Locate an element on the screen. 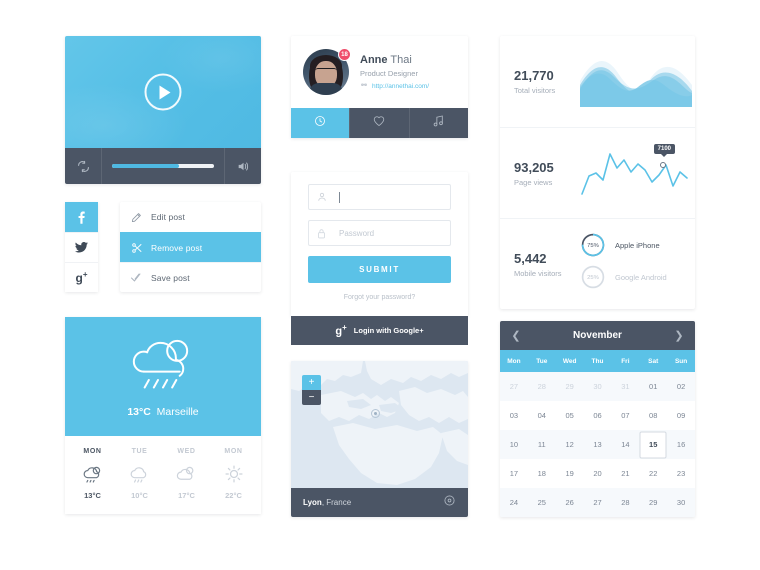 This screenshot has width=760, height=570. weekday-thu: Thu is located at coordinates (597, 361).